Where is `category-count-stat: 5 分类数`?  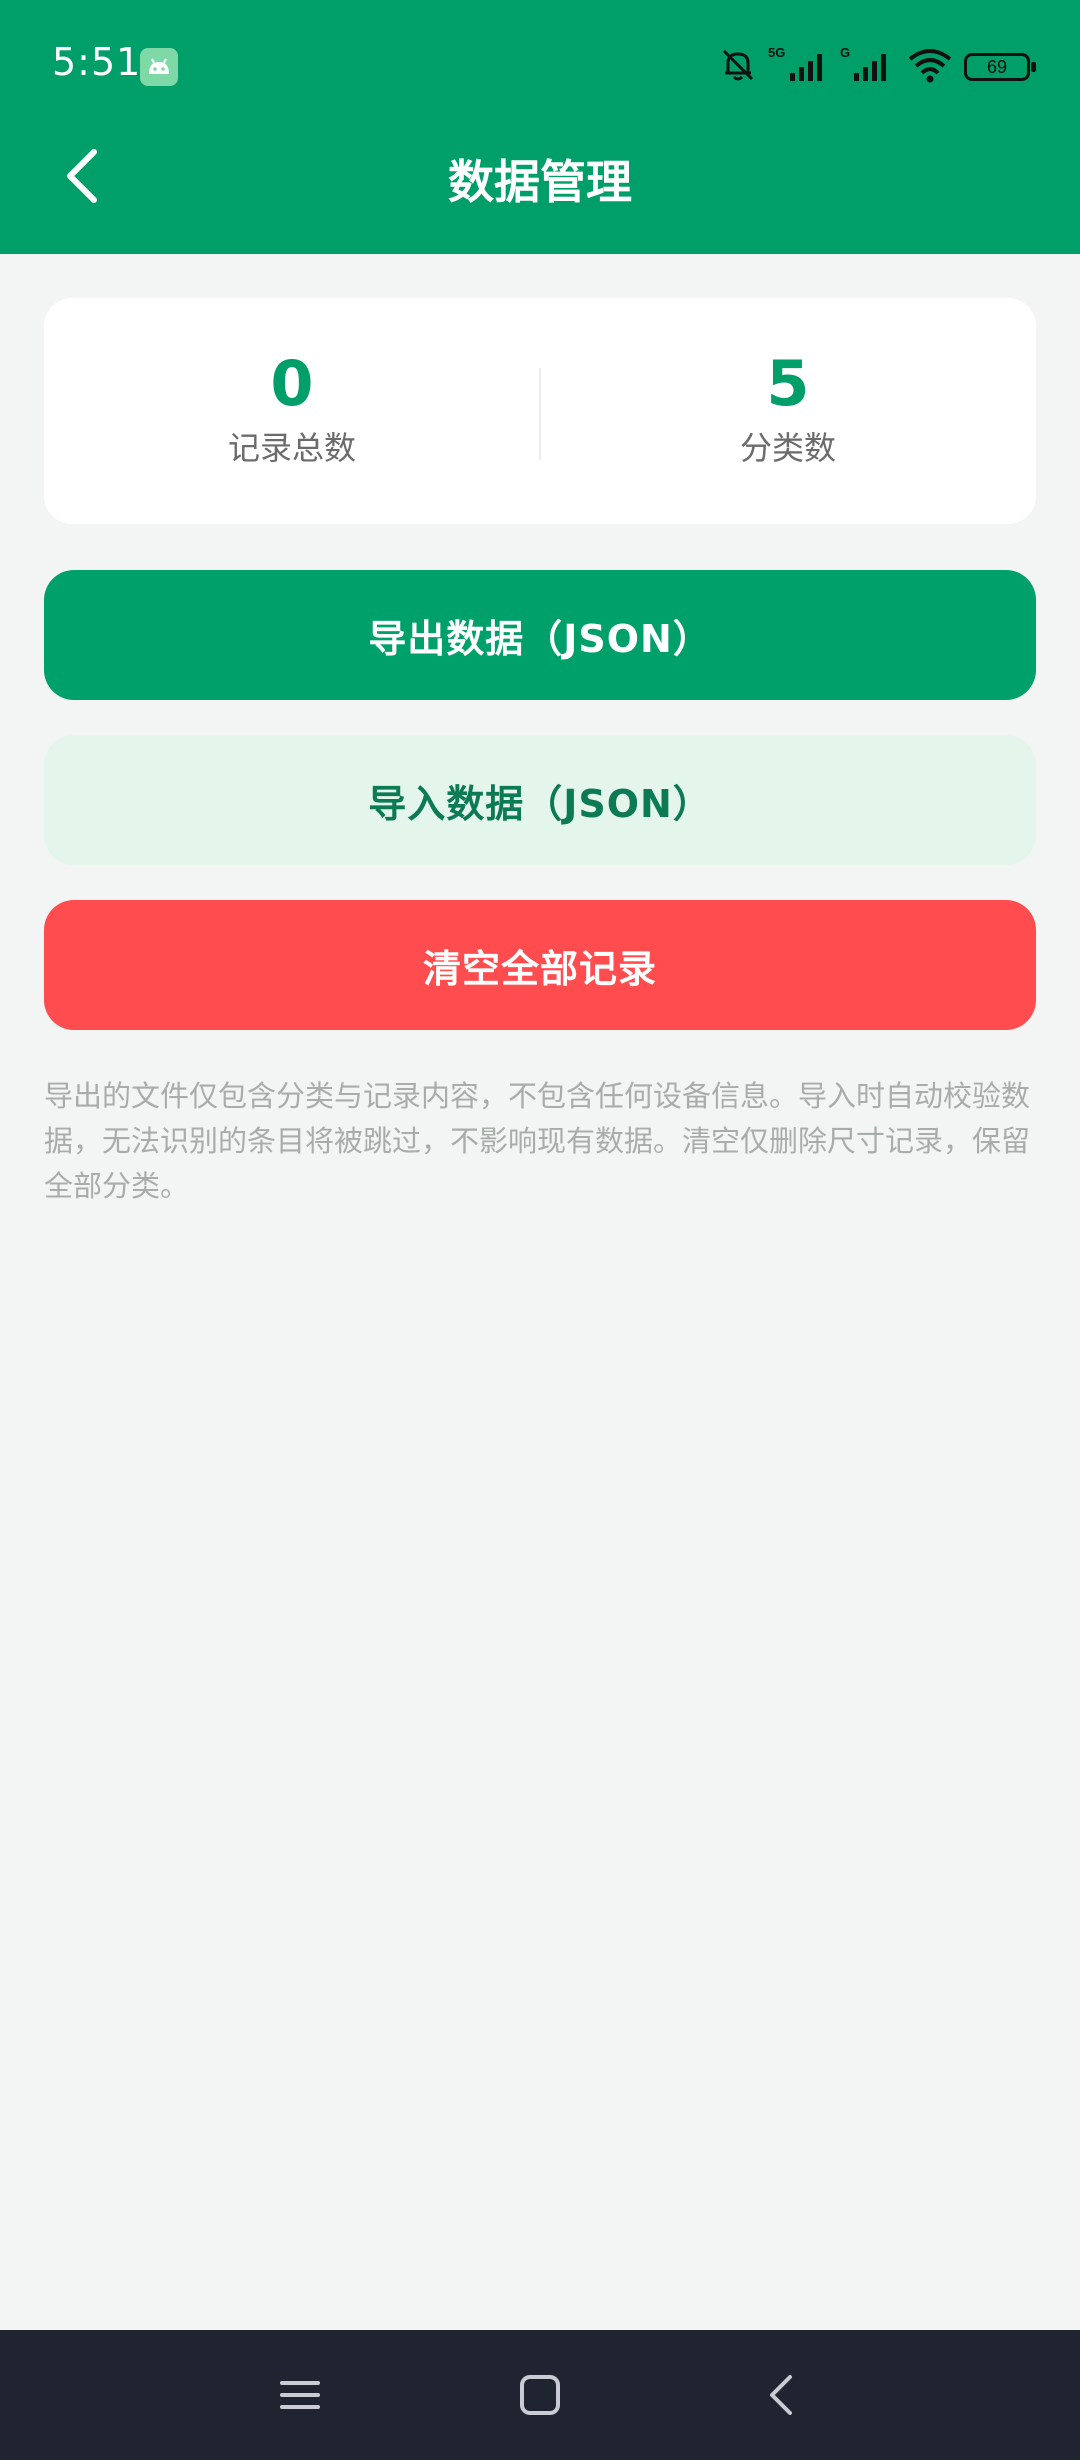
category-count-stat: 5 分类数 is located at coordinates (788, 411).